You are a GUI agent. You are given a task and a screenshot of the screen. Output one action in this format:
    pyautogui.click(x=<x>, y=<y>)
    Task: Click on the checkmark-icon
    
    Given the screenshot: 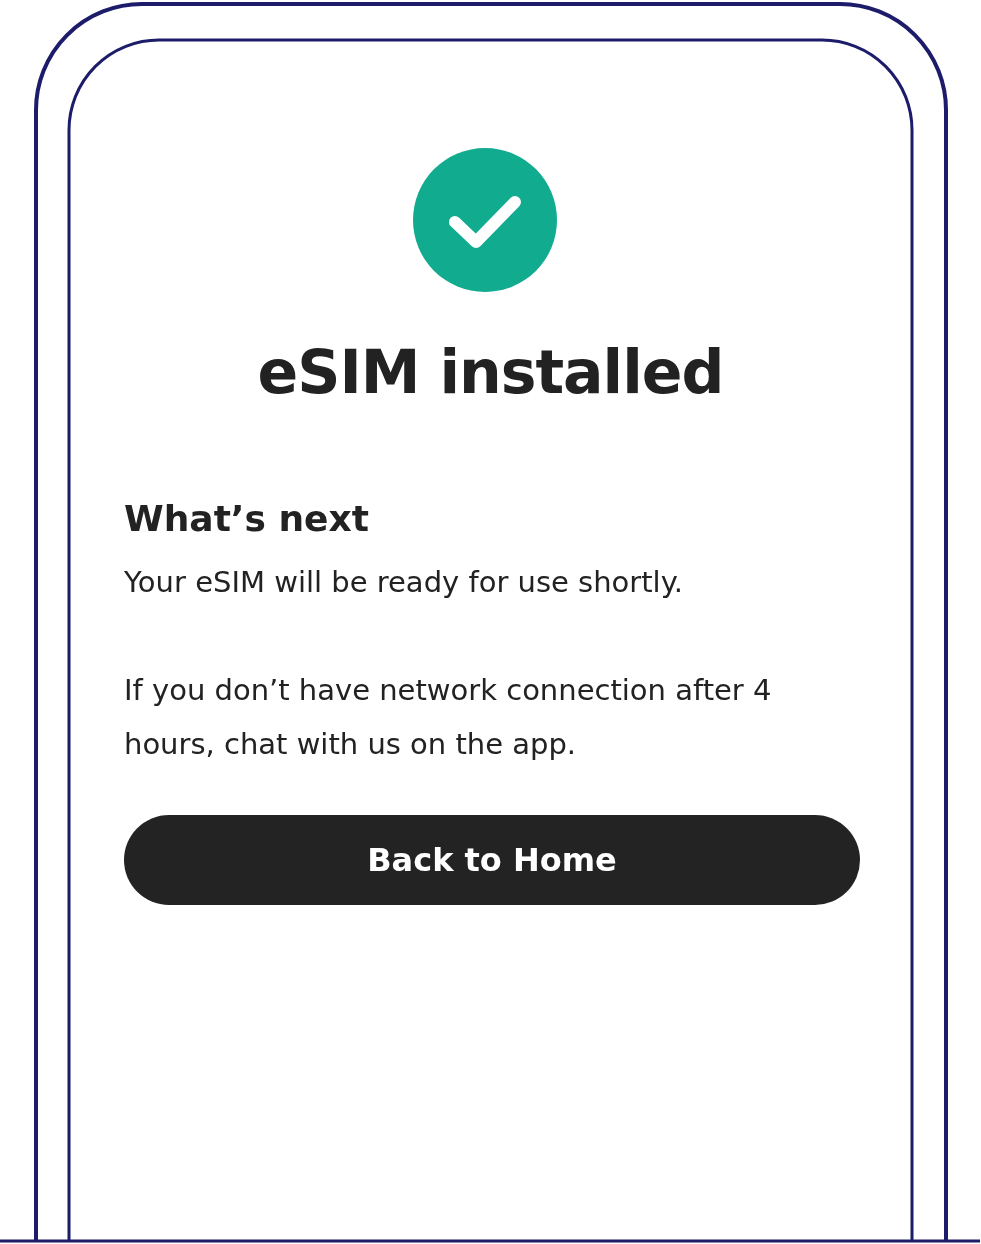 What is the action you would take?
    pyautogui.click(x=484, y=220)
    